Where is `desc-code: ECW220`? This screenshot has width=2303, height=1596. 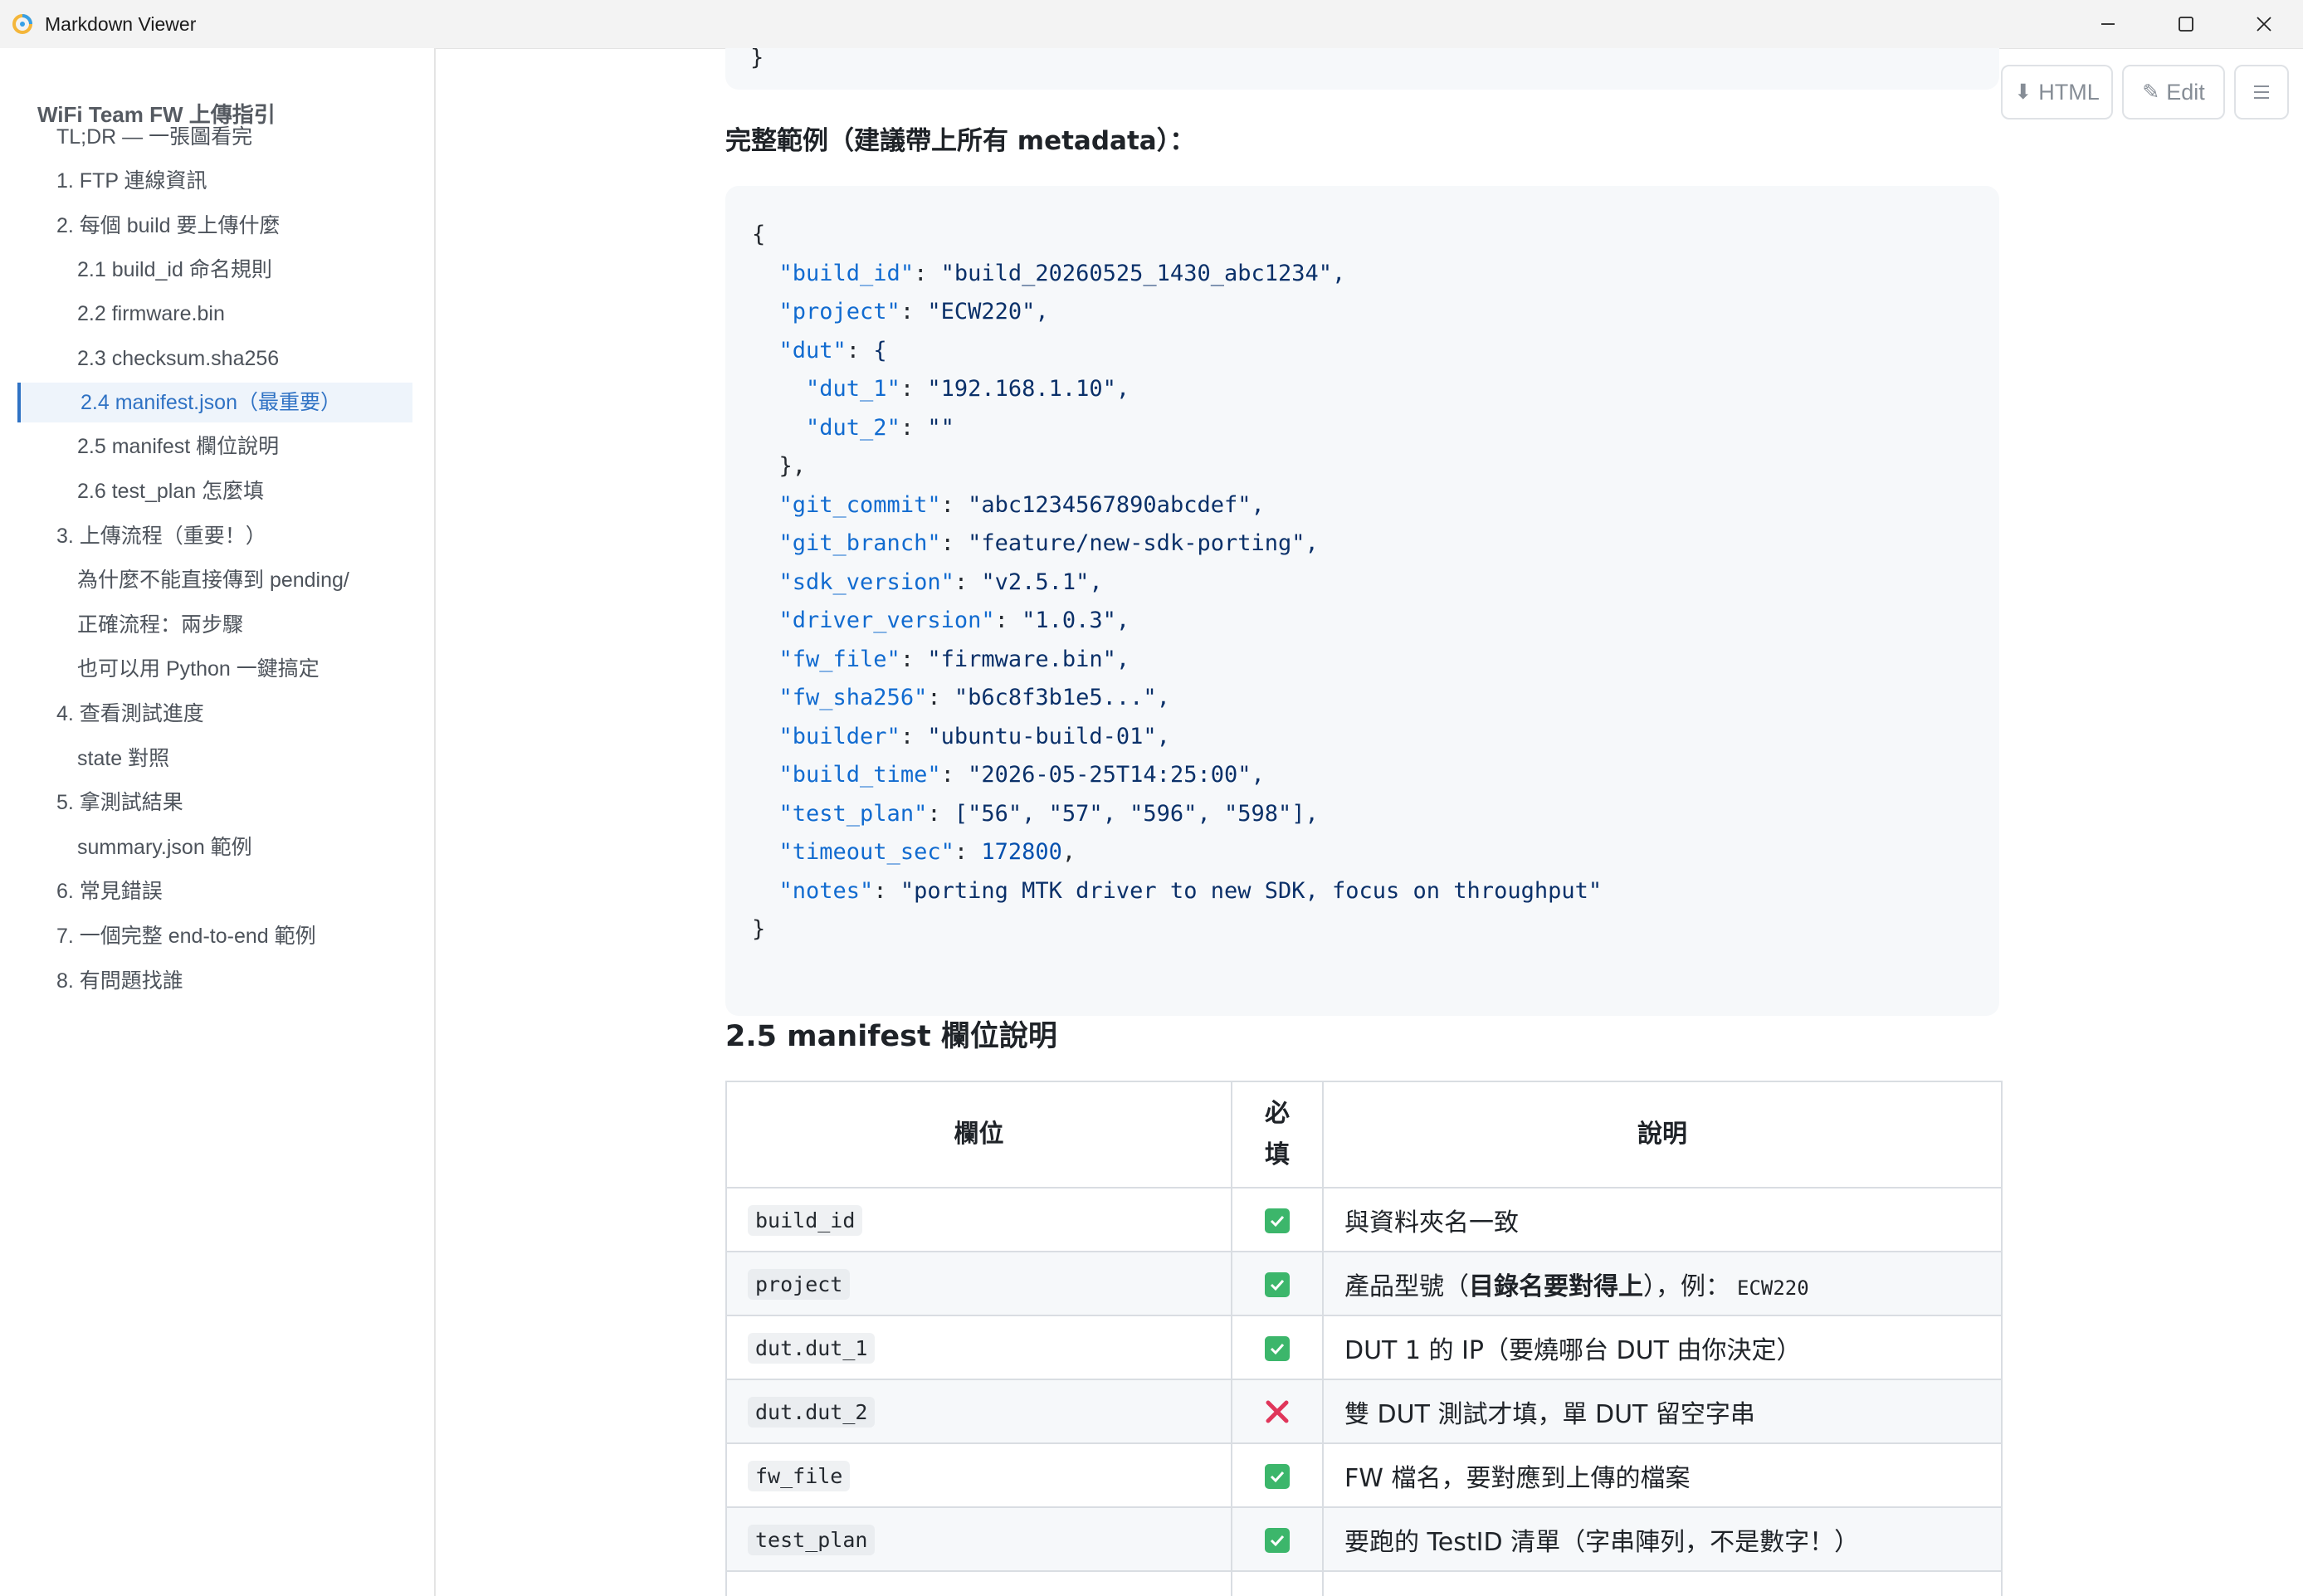
desc-code: ECW220 is located at coordinates (1773, 1288).